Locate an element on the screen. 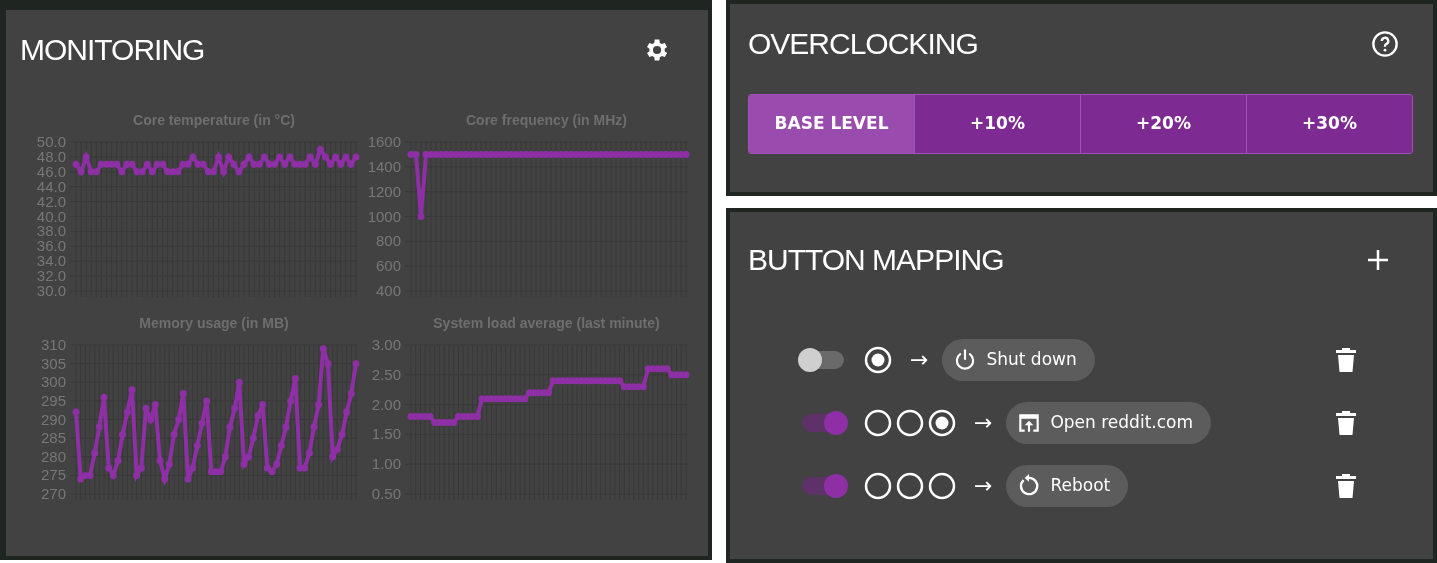 This screenshot has width=1437, height=563. panel-title: MONITORING is located at coordinates (112, 50).